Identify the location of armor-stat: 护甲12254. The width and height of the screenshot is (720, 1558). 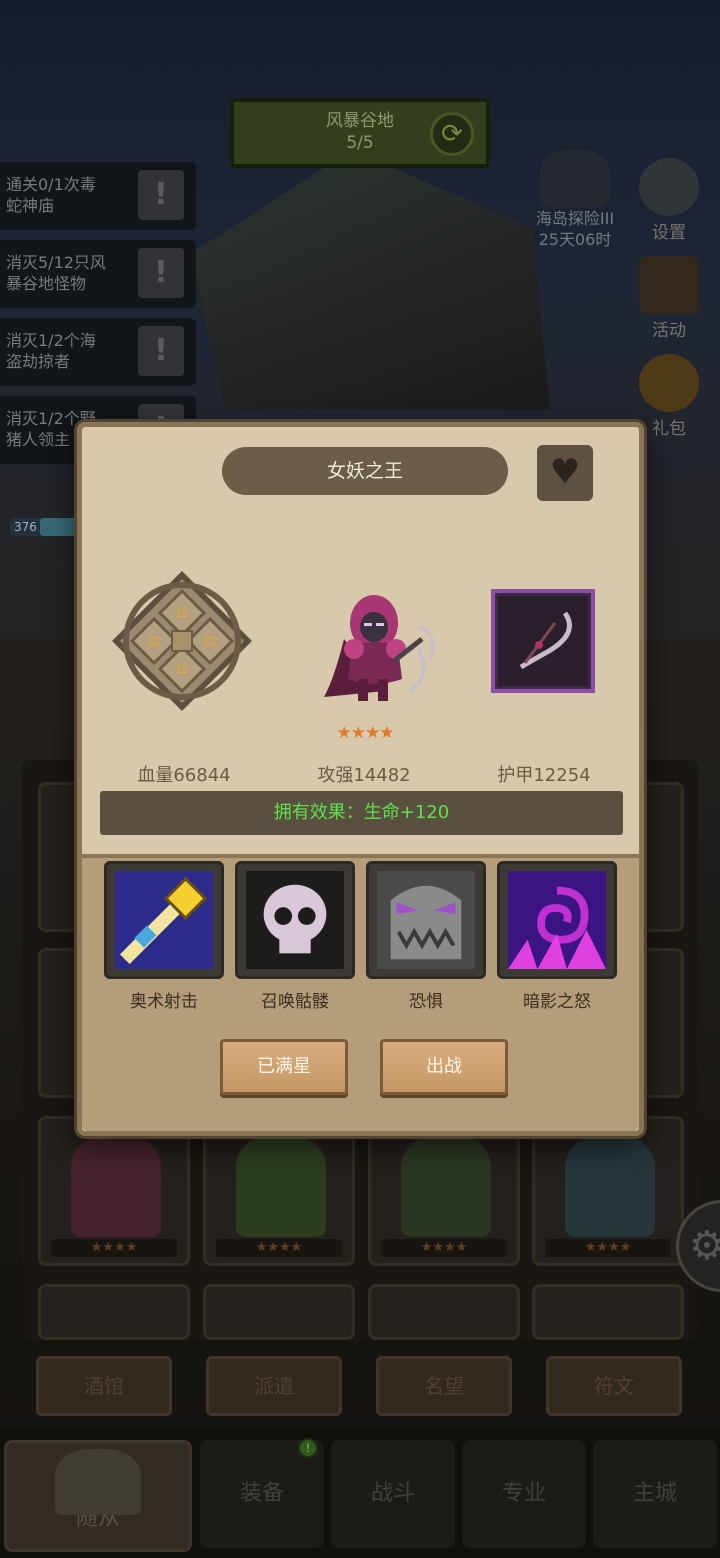
(544, 775).